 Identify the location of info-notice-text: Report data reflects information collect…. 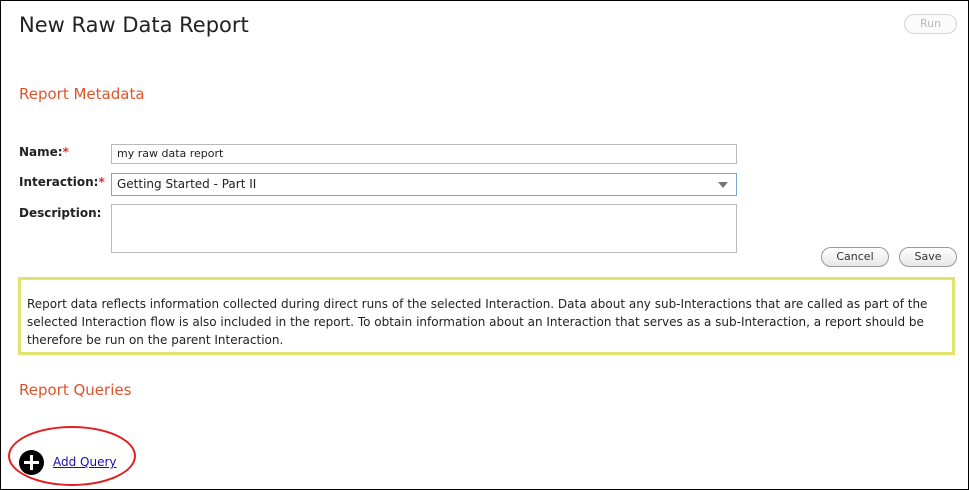
(477, 322).